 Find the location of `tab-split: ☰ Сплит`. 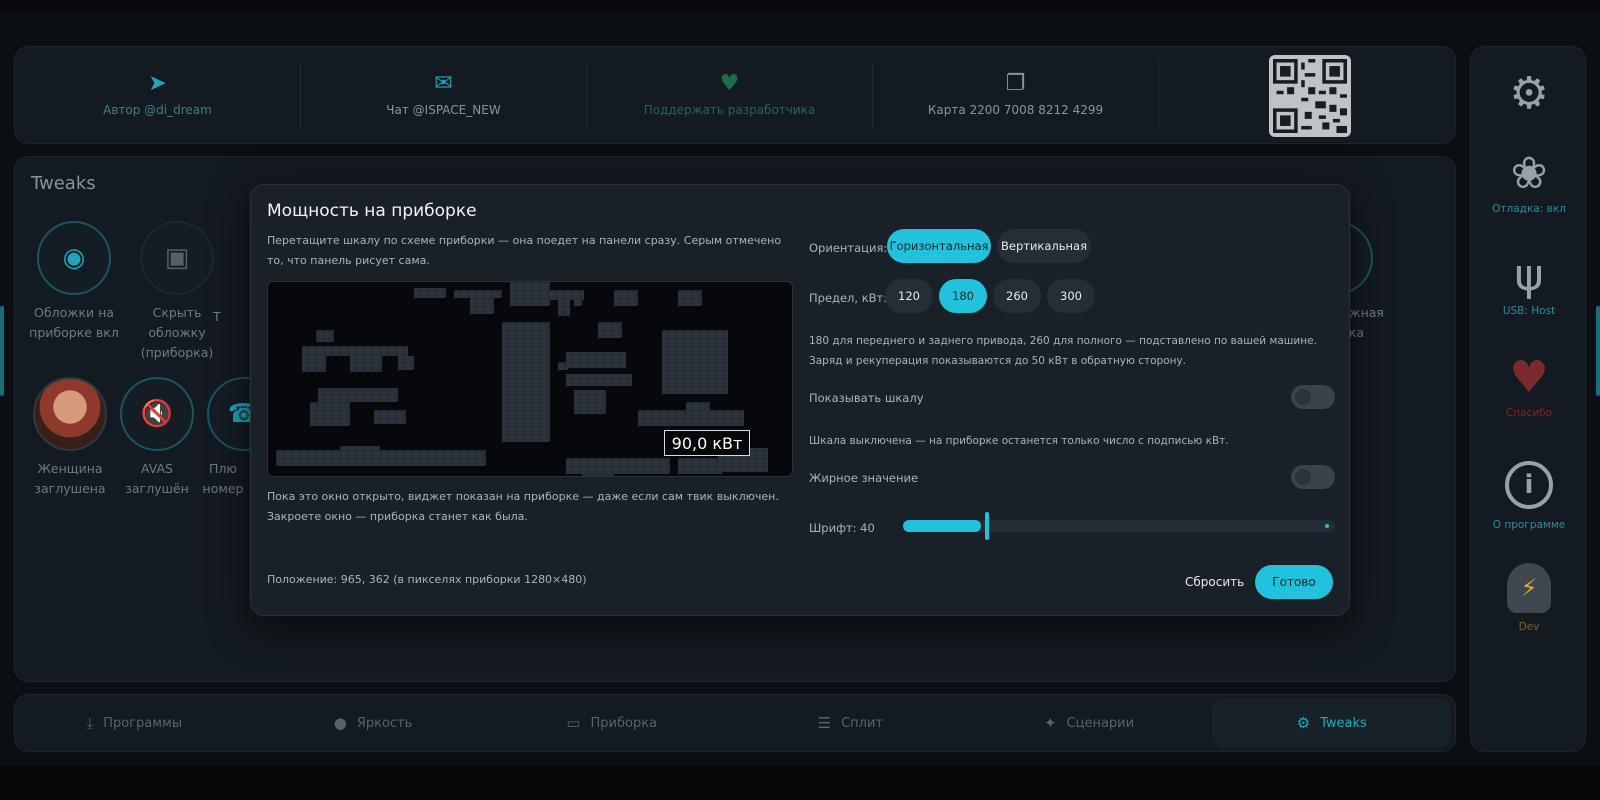

tab-split: ☰ Сплит is located at coordinates (850, 723).